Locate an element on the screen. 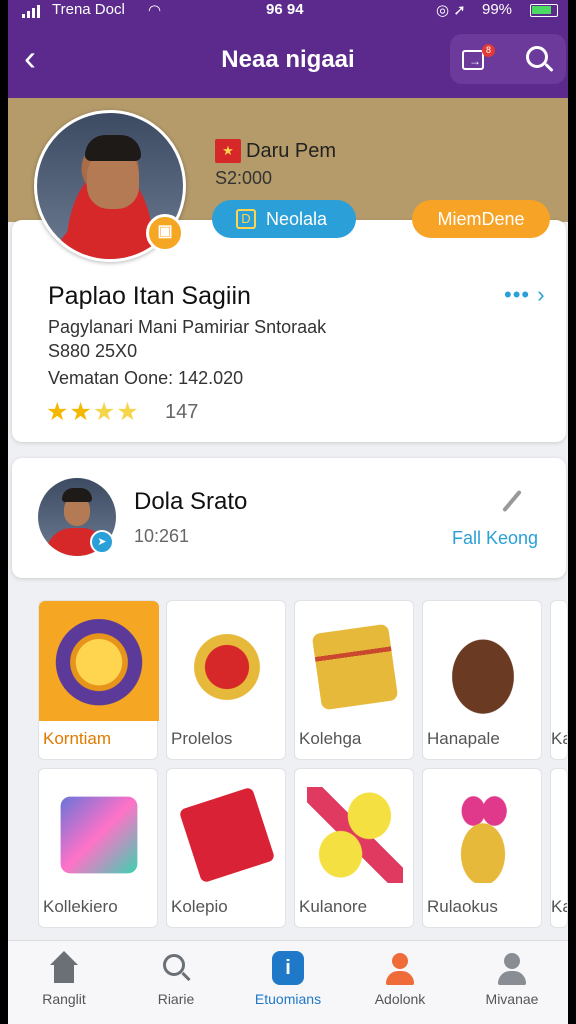  item-tile: Korntiam is located at coordinates (98, 680).